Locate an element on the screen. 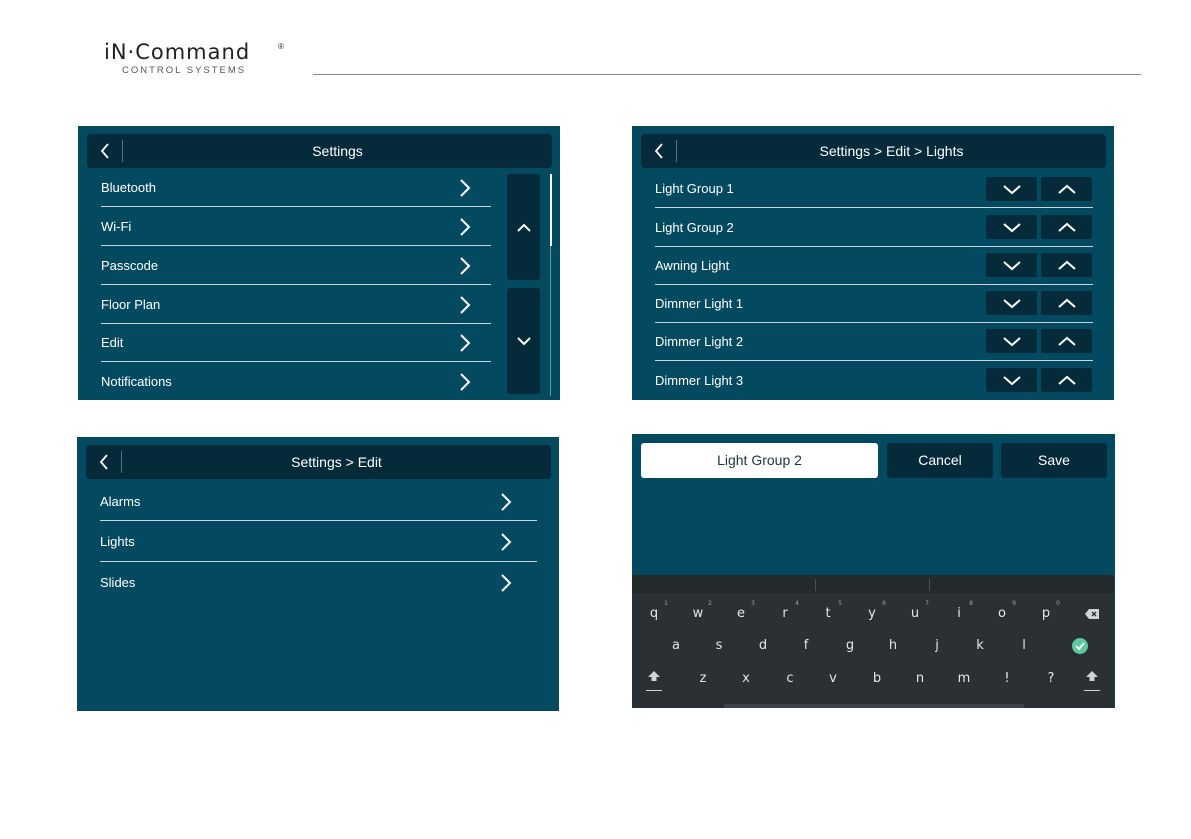 This screenshot has height=839, width=1191. key-e: e3 is located at coordinates (741, 612).